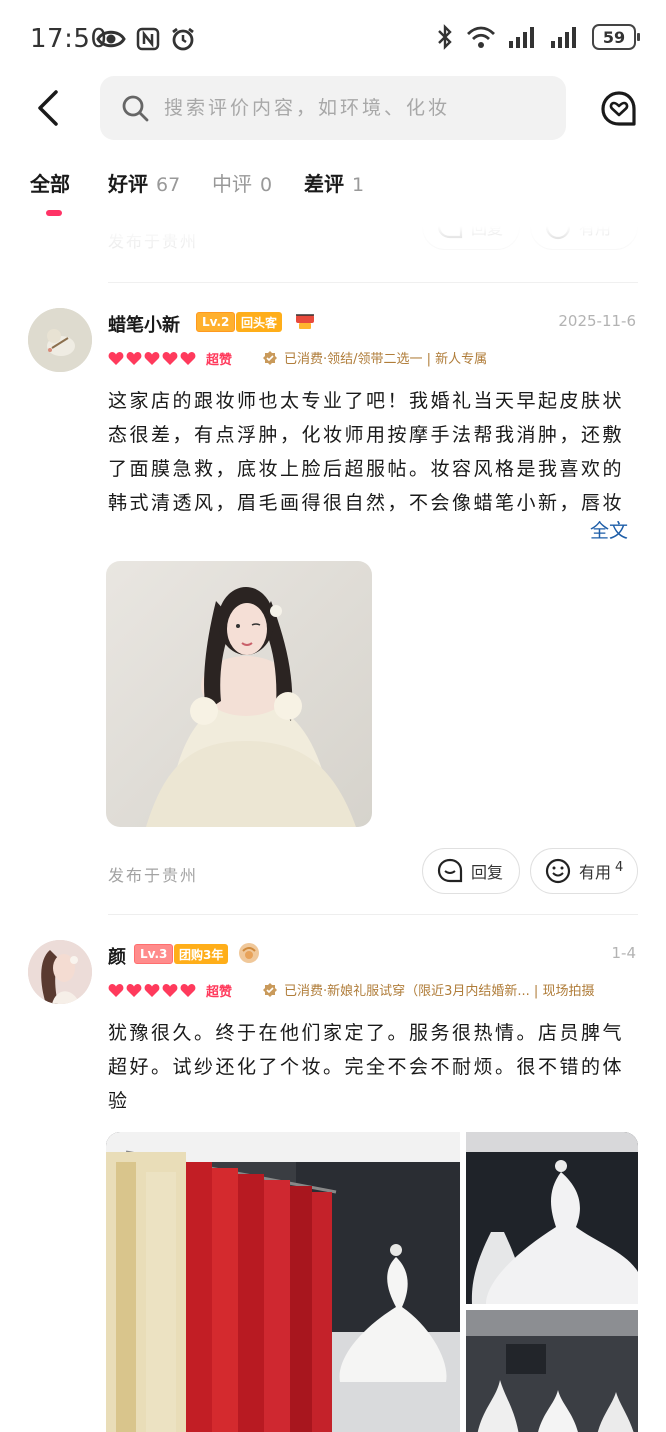  What do you see at coordinates (216, 322) in the screenshot?
I see `level-badge: Lv.2` at bounding box center [216, 322].